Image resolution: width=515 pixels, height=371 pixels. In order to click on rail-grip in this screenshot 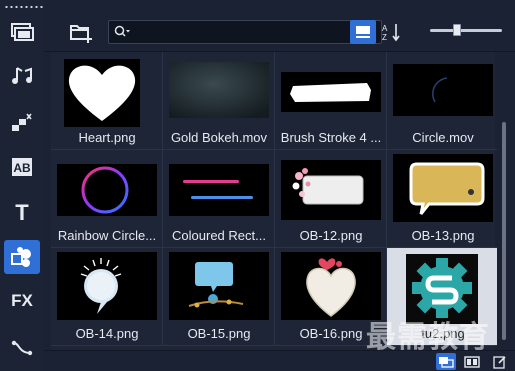, I will do `click(26, 7)`.